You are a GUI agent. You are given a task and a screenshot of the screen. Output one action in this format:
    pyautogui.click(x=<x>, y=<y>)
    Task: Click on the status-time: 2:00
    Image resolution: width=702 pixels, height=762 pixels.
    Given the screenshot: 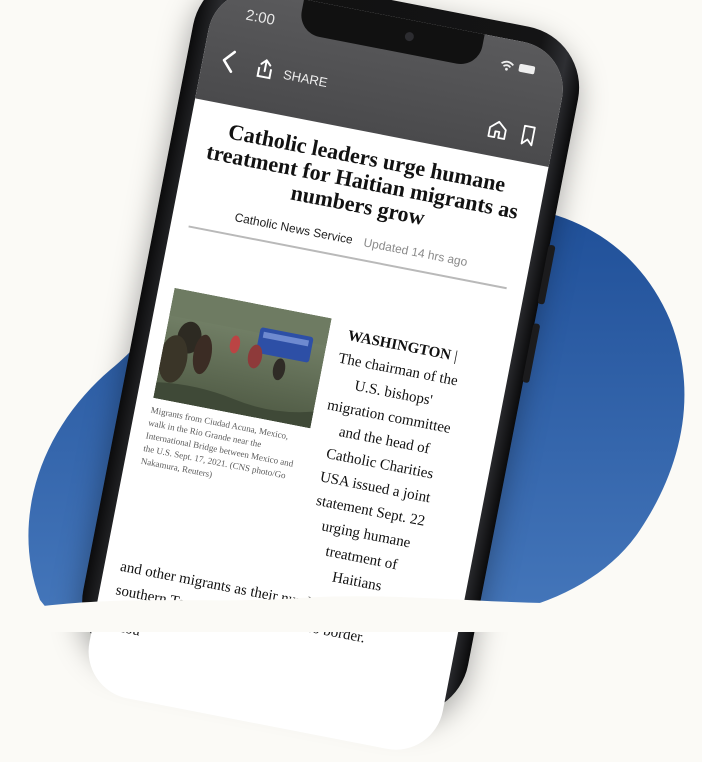 What is the action you would take?
    pyautogui.click(x=260, y=17)
    